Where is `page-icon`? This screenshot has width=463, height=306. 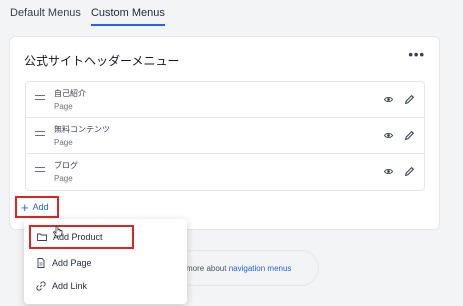
page-icon is located at coordinates (41, 263).